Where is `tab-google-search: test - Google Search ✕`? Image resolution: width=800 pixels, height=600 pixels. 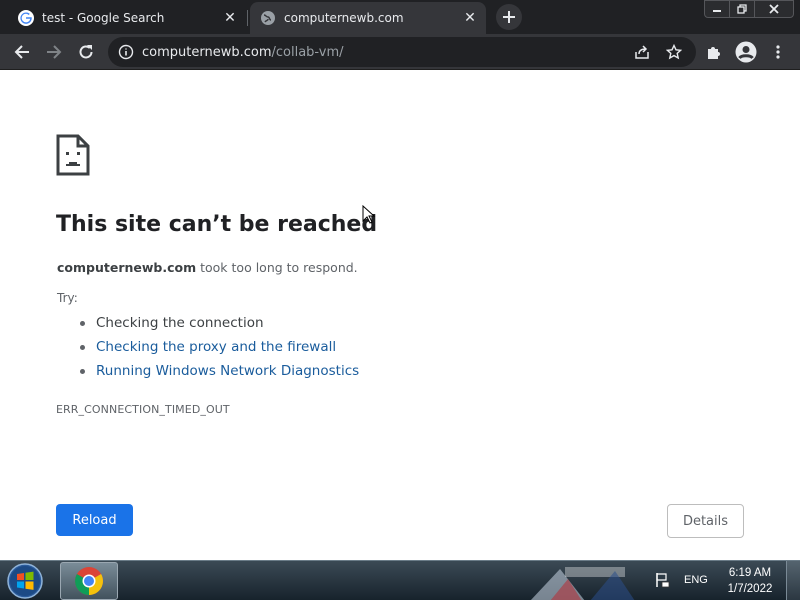
tab-google-search: test - Google Search ✕ is located at coordinates (126, 18).